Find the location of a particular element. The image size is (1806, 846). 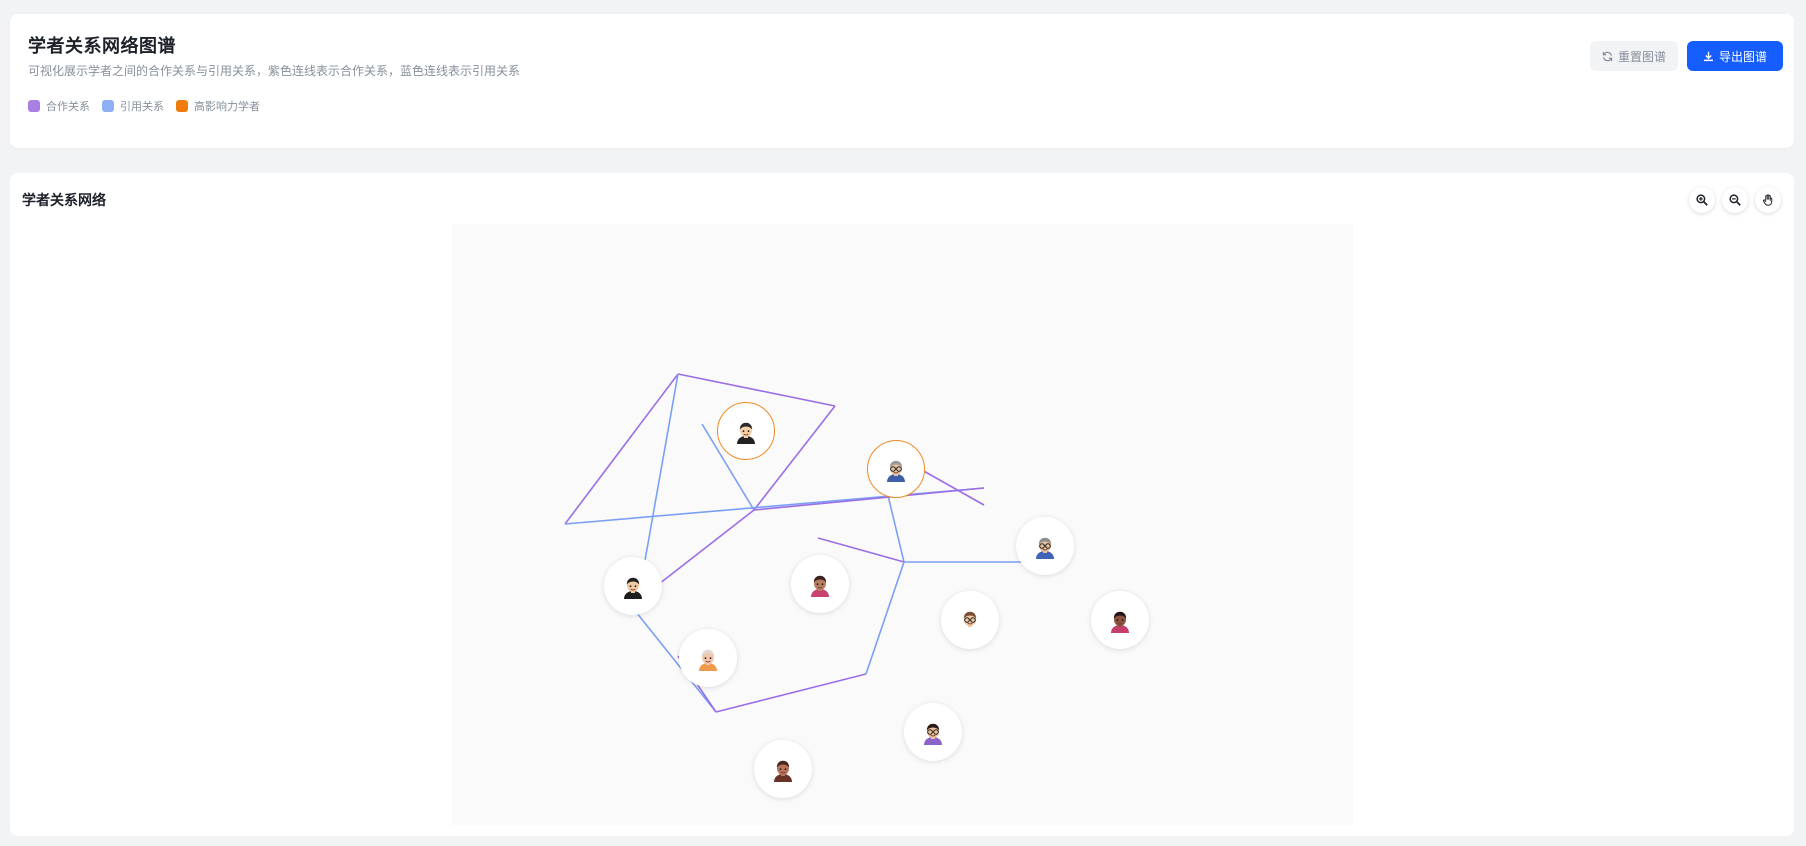

graph-title: 学者关系网络 is located at coordinates (64, 201).